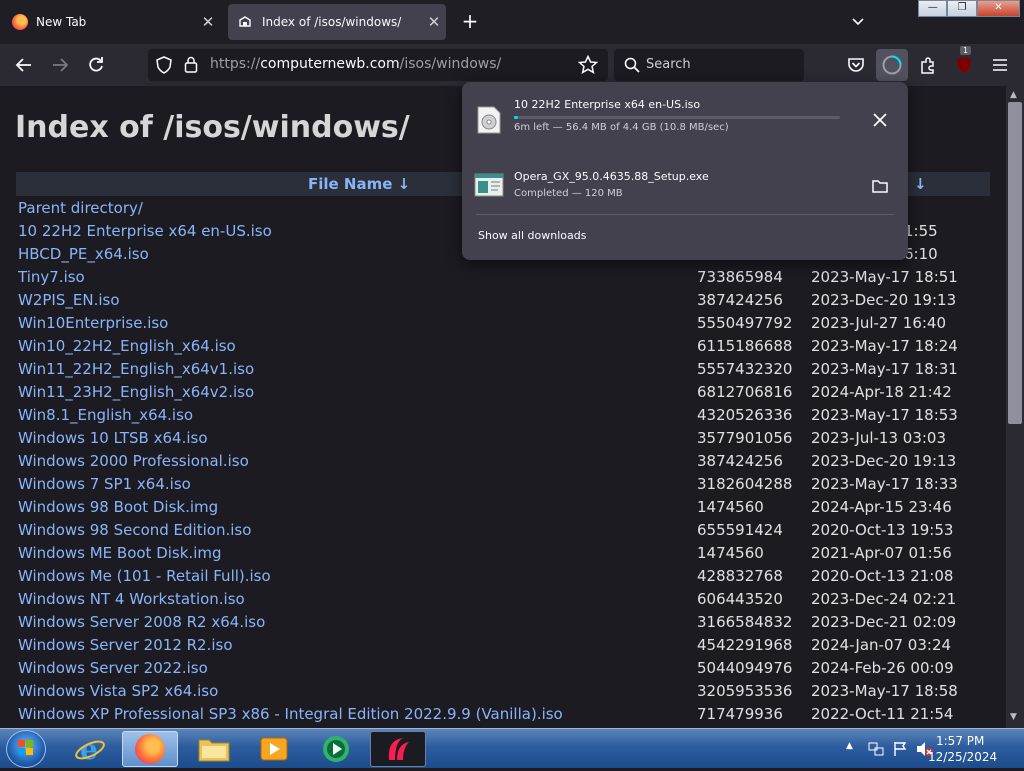  Describe the element at coordinates (113, 438) in the screenshot. I see `file-link: Windows 10 LTSB x64.iso` at that location.